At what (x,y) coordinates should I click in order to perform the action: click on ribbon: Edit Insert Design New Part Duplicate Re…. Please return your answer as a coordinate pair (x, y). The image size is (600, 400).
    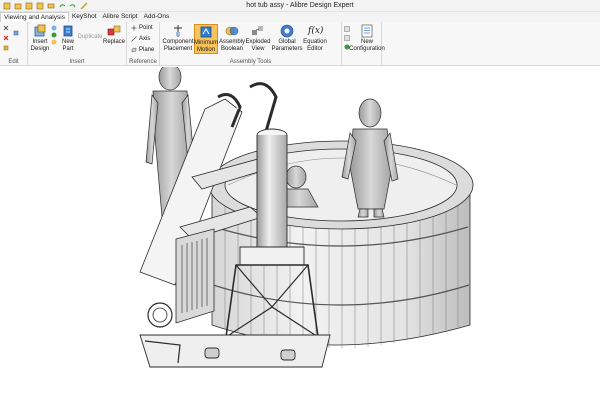
    Looking at the image, I should click on (300, 44).